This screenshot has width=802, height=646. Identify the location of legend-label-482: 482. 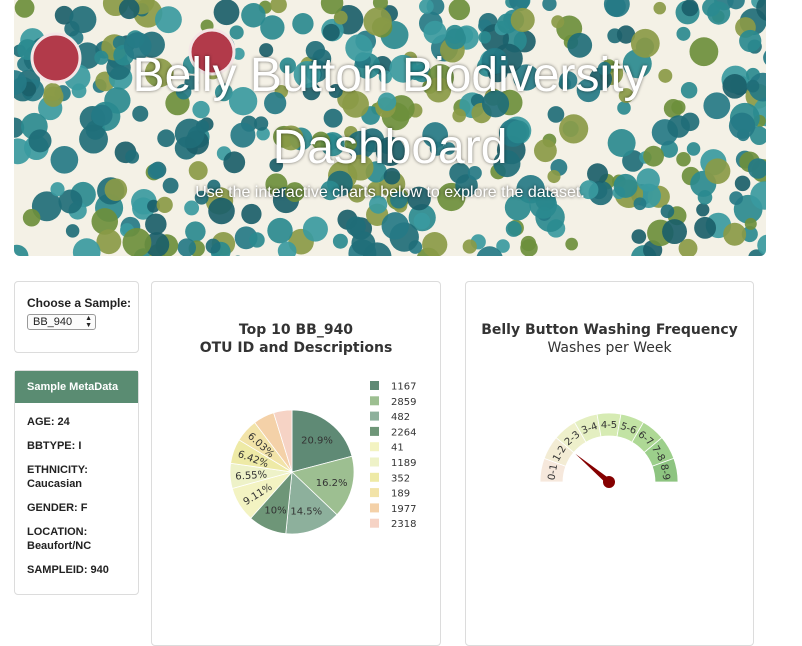
(400, 417).